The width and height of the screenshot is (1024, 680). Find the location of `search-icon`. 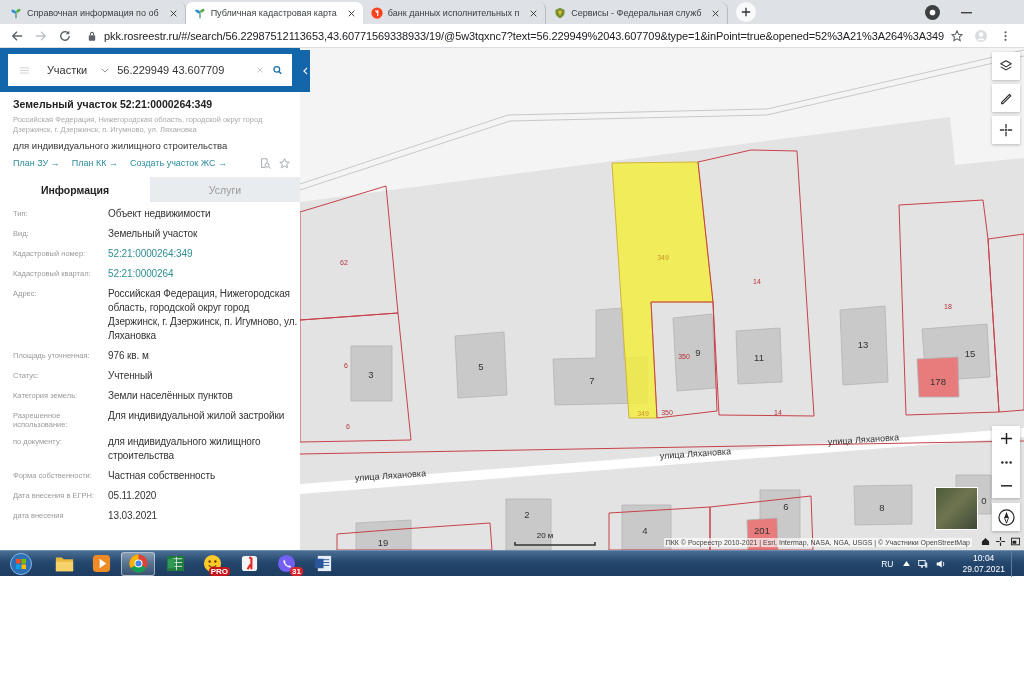

search-icon is located at coordinates (277, 70).